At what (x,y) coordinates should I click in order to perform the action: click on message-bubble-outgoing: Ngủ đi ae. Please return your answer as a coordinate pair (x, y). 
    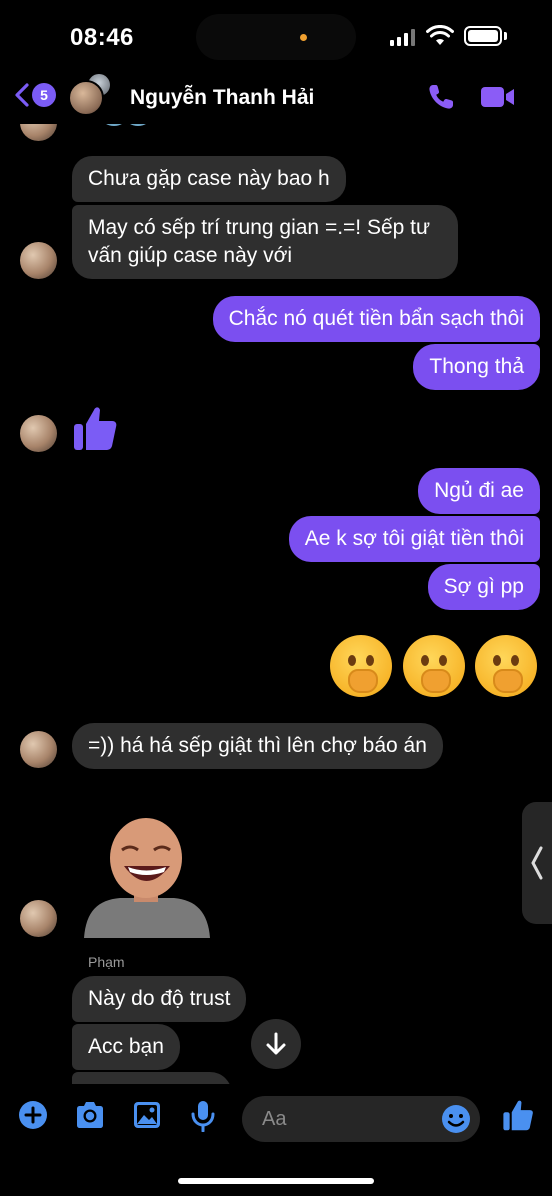
    Looking at the image, I should click on (479, 491).